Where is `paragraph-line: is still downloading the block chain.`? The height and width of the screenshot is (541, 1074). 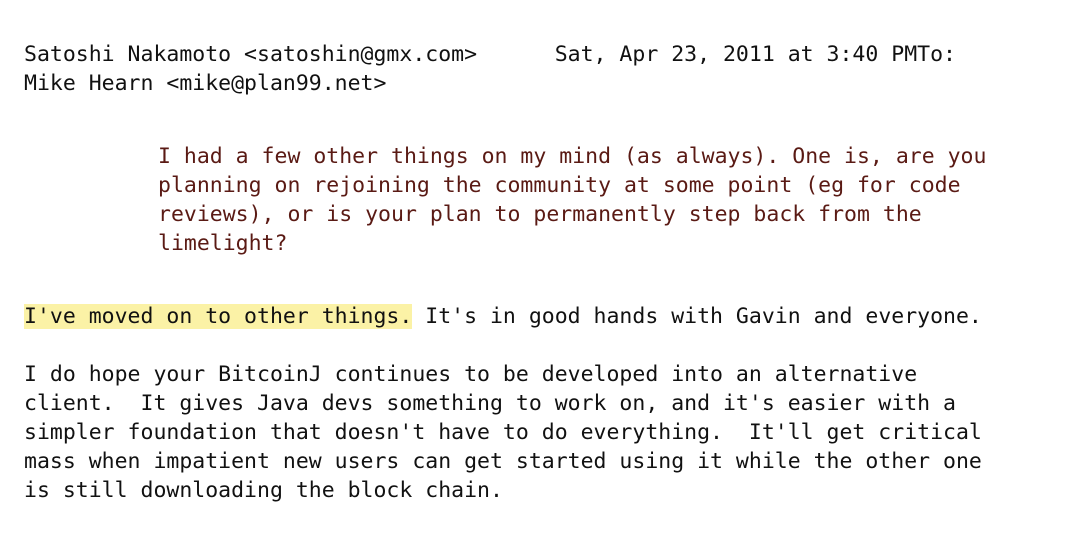
paragraph-line: is still downloading the block chain. is located at coordinates (263, 490).